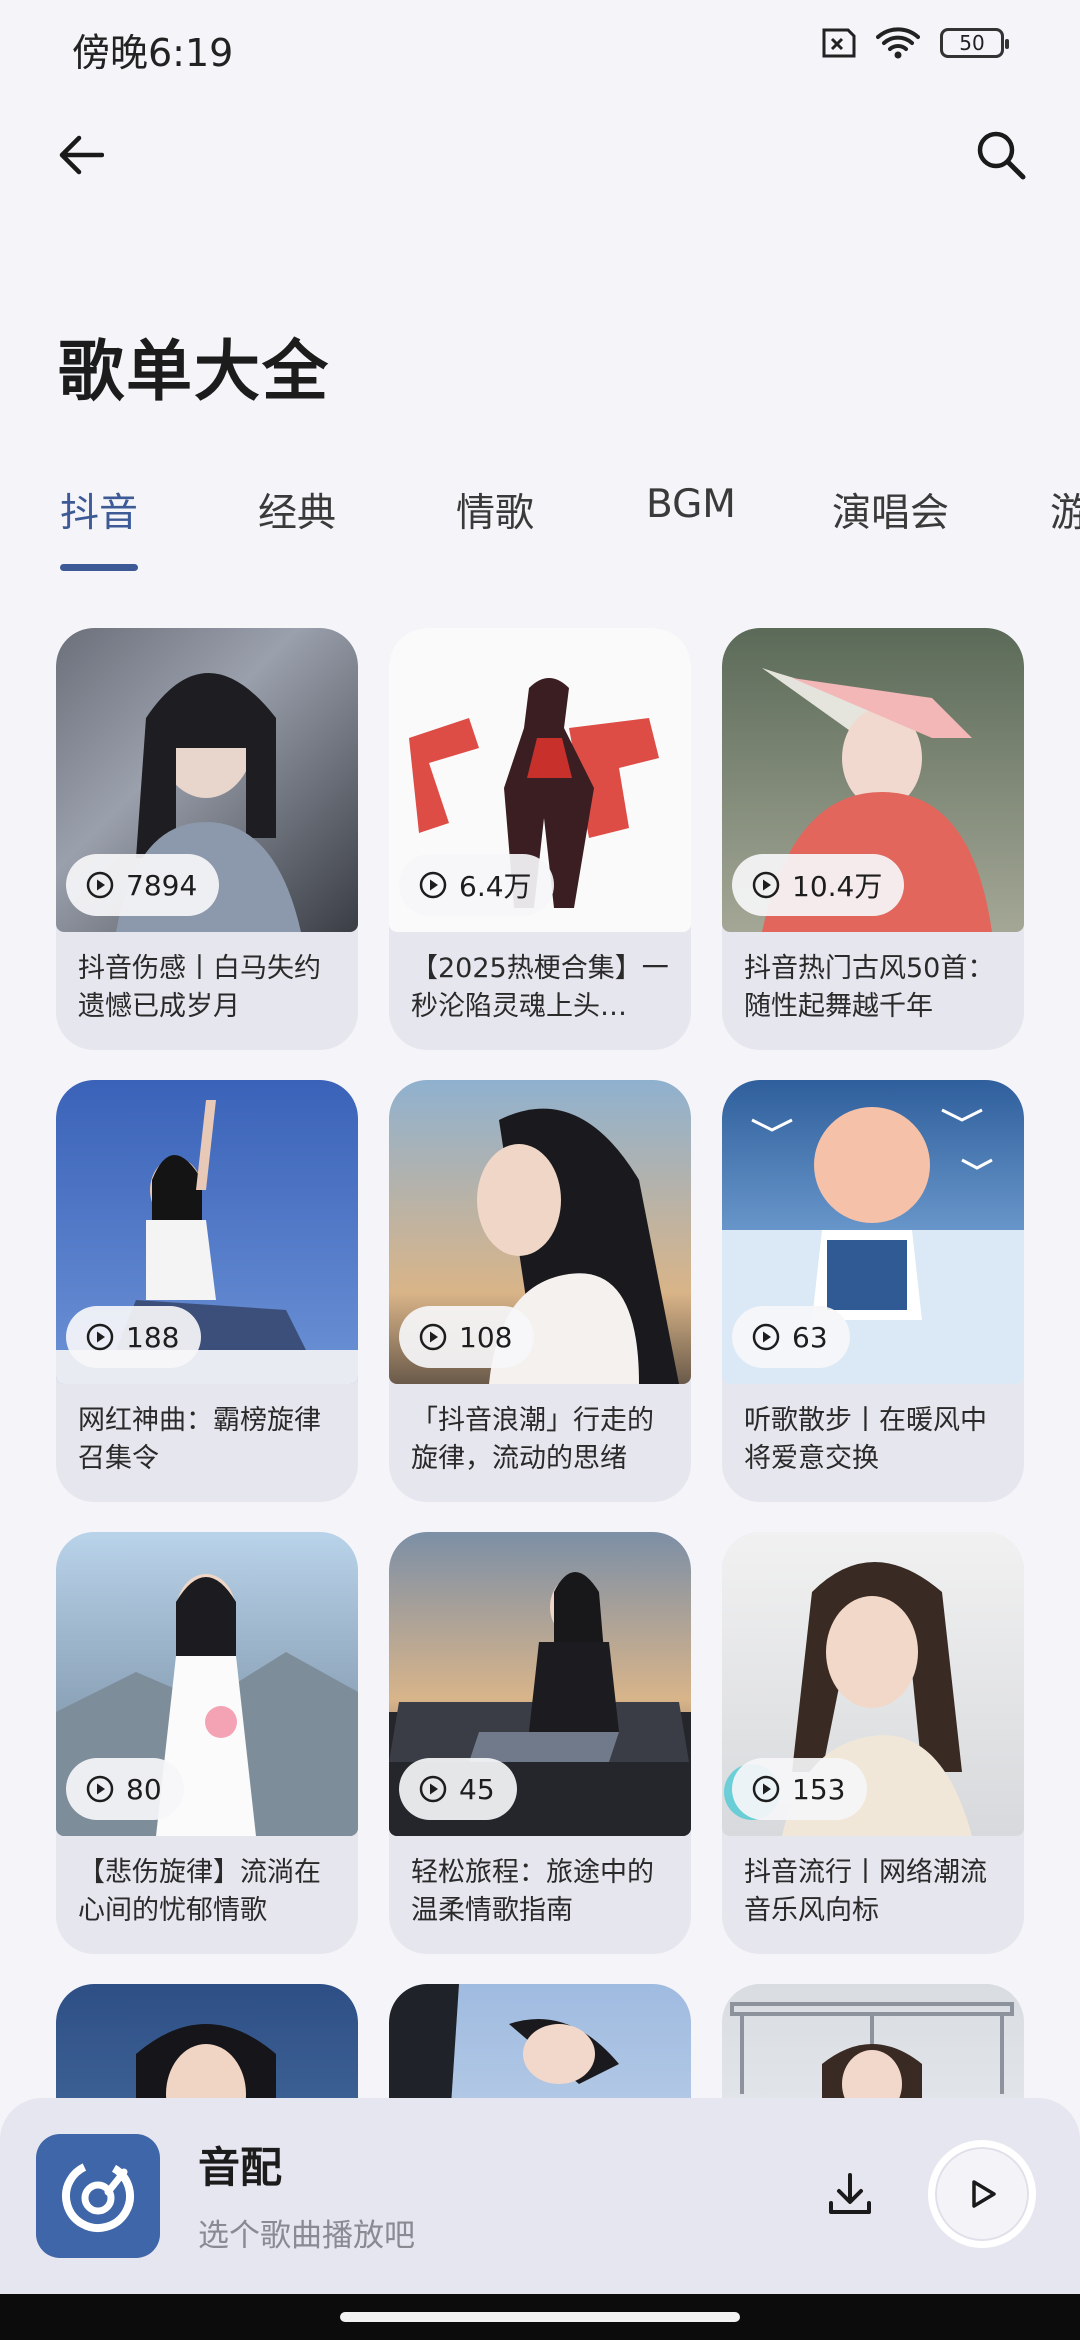 This screenshot has height=2340, width=1080. Describe the element at coordinates (486, 1337) in the screenshot. I see `play-count: 108` at that location.